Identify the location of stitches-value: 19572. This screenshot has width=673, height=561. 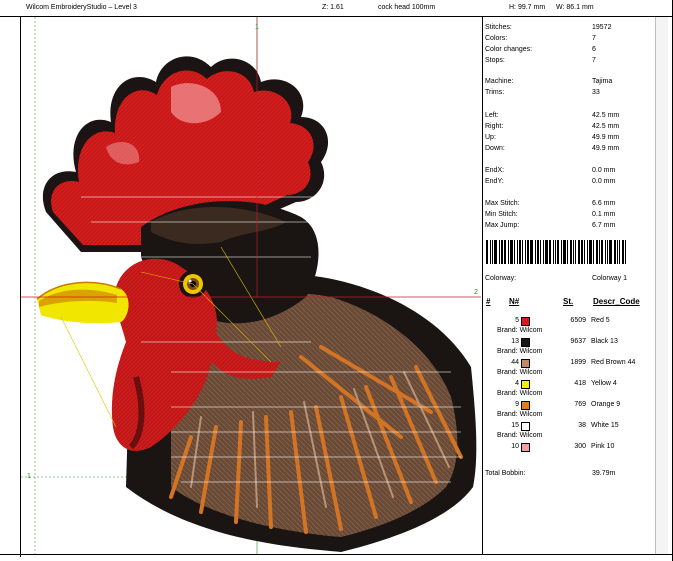
(602, 27).